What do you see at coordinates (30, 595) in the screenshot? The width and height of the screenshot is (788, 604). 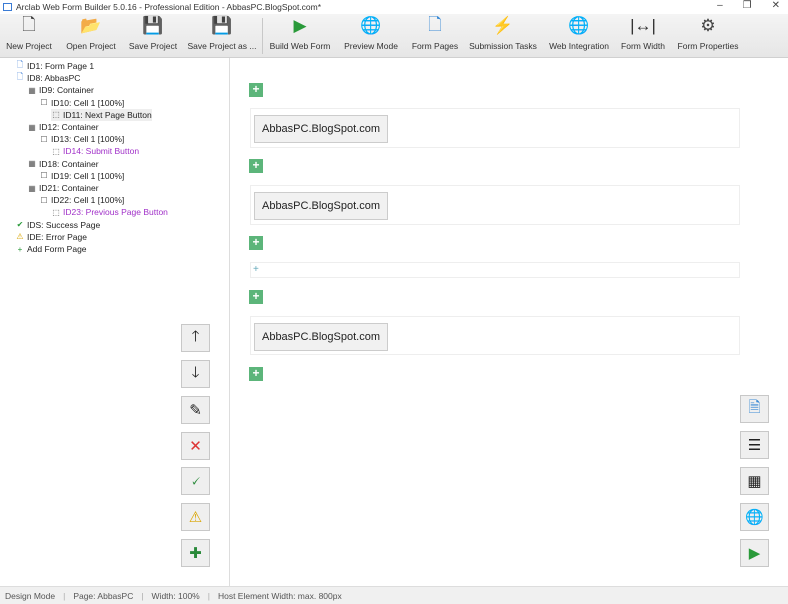 I see `status-mode: Design Mode` at bounding box center [30, 595].